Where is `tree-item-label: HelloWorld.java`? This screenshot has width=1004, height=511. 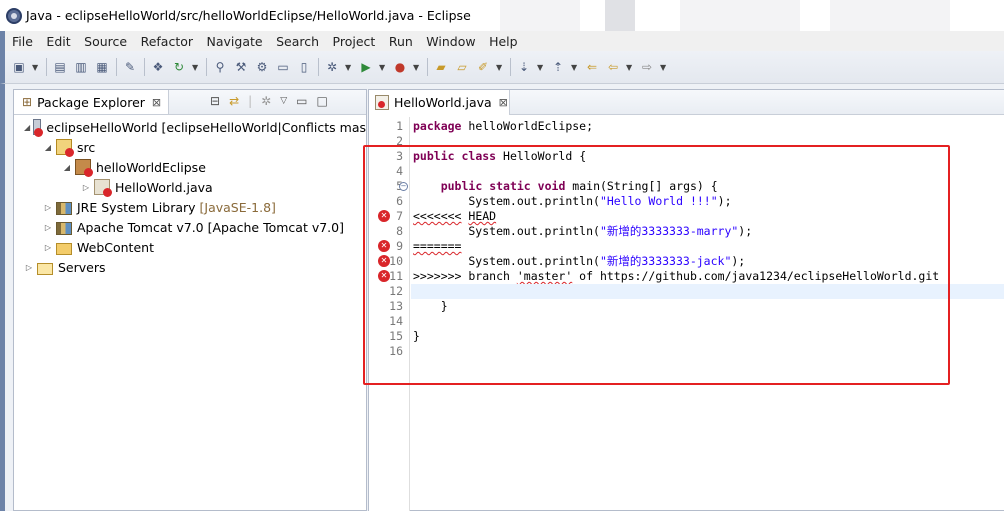 tree-item-label: HelloWorld.java is located at coordinates (164, 187).